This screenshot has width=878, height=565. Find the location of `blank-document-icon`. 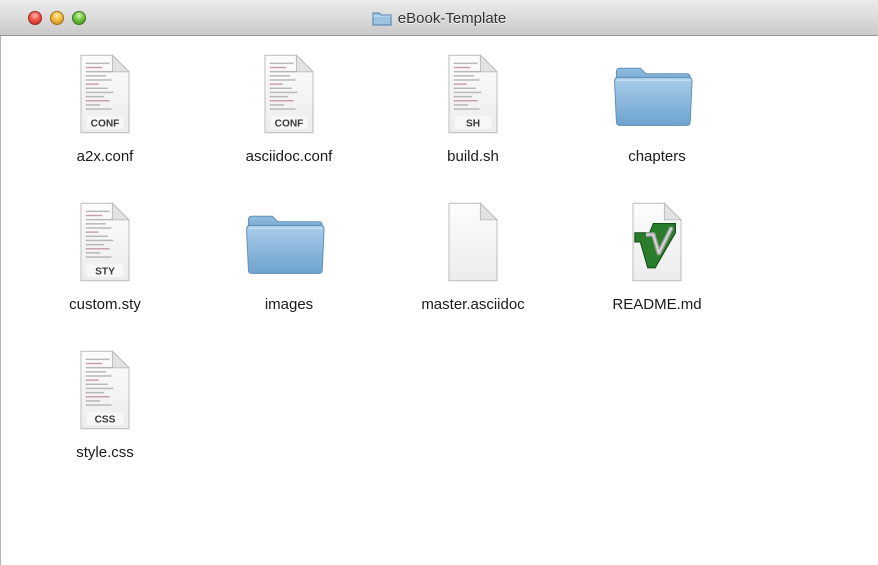

blank-document-icon is located at coordinates (473, 242).